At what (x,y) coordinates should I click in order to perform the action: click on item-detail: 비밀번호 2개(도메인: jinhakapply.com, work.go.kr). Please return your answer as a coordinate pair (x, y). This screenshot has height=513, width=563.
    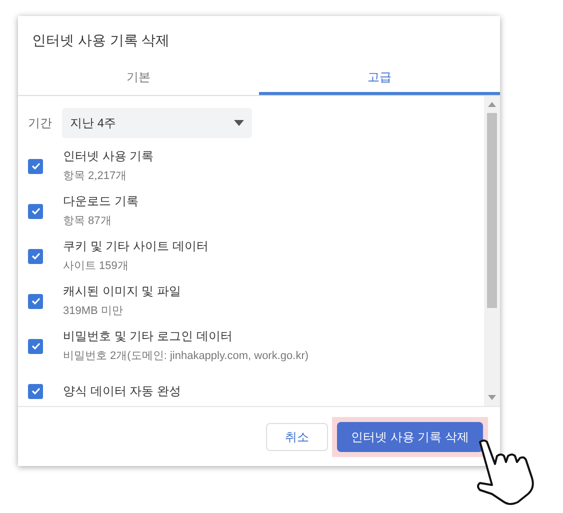
    Looking at the image, I should click on (186, 356).